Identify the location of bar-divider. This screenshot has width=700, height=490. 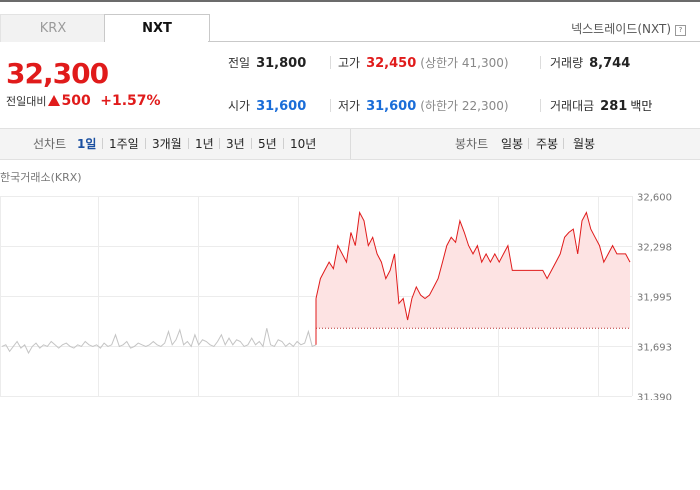
(350, 144).